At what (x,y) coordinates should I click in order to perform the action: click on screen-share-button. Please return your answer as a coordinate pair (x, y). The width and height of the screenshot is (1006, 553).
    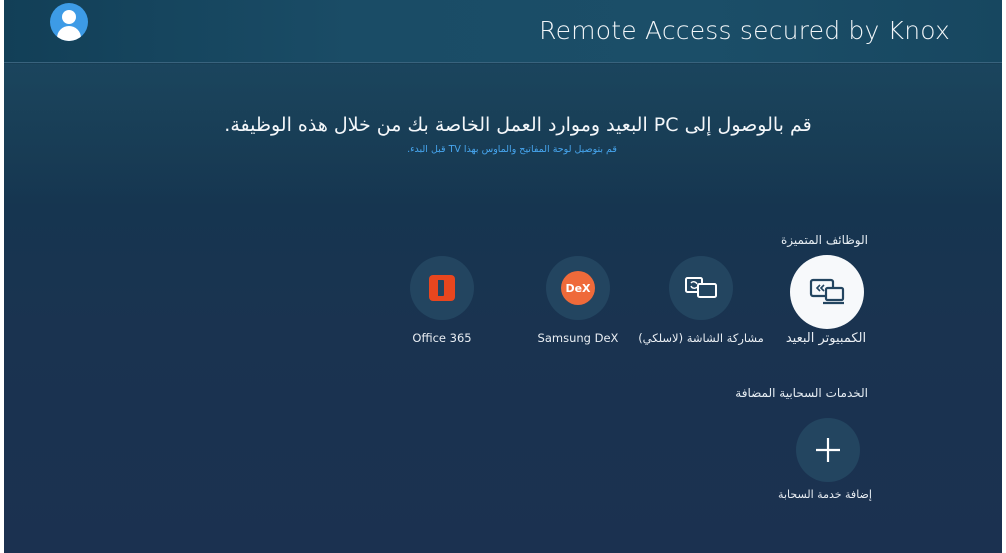
    Looking at the image, I should click on (701, 288).